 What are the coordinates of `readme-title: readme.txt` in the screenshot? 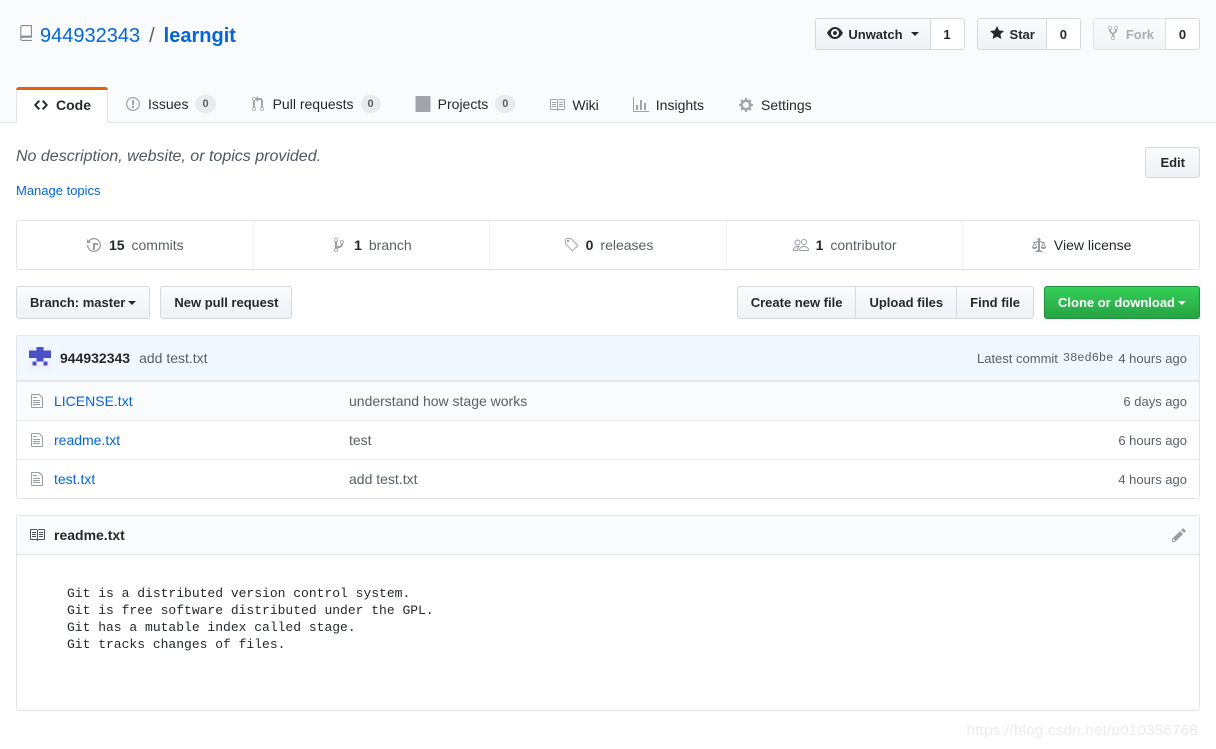 It's located at (77, 535).